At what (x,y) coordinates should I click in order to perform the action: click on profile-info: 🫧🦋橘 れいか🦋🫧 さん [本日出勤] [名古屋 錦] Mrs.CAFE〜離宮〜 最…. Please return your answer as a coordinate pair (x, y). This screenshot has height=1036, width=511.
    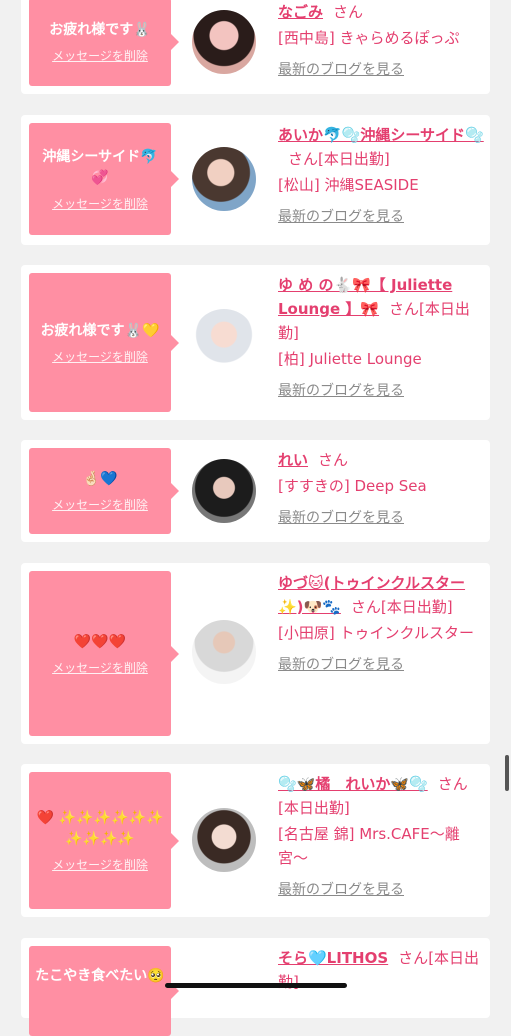
    Looking at the image, I should click on (382, 837).